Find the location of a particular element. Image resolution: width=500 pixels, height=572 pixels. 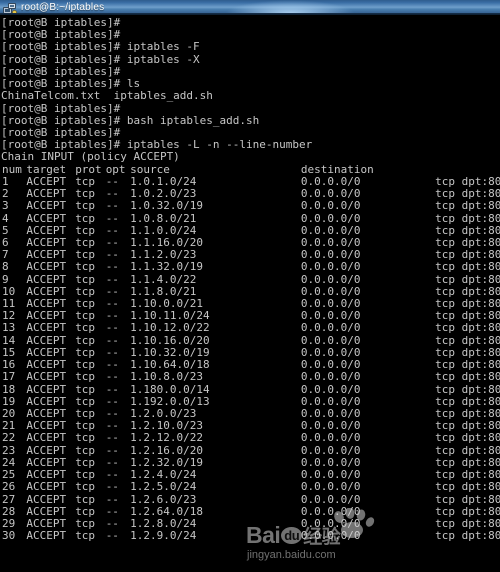

cell-source: 1.10.8.0/23 is located at coordinates (166, 377).